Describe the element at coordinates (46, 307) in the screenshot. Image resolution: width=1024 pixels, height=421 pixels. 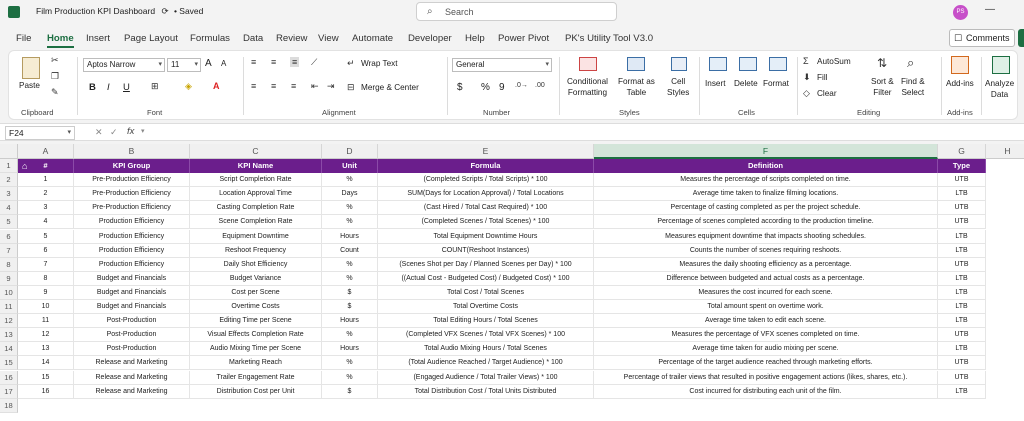
I see `table-cell: 10` at that location.